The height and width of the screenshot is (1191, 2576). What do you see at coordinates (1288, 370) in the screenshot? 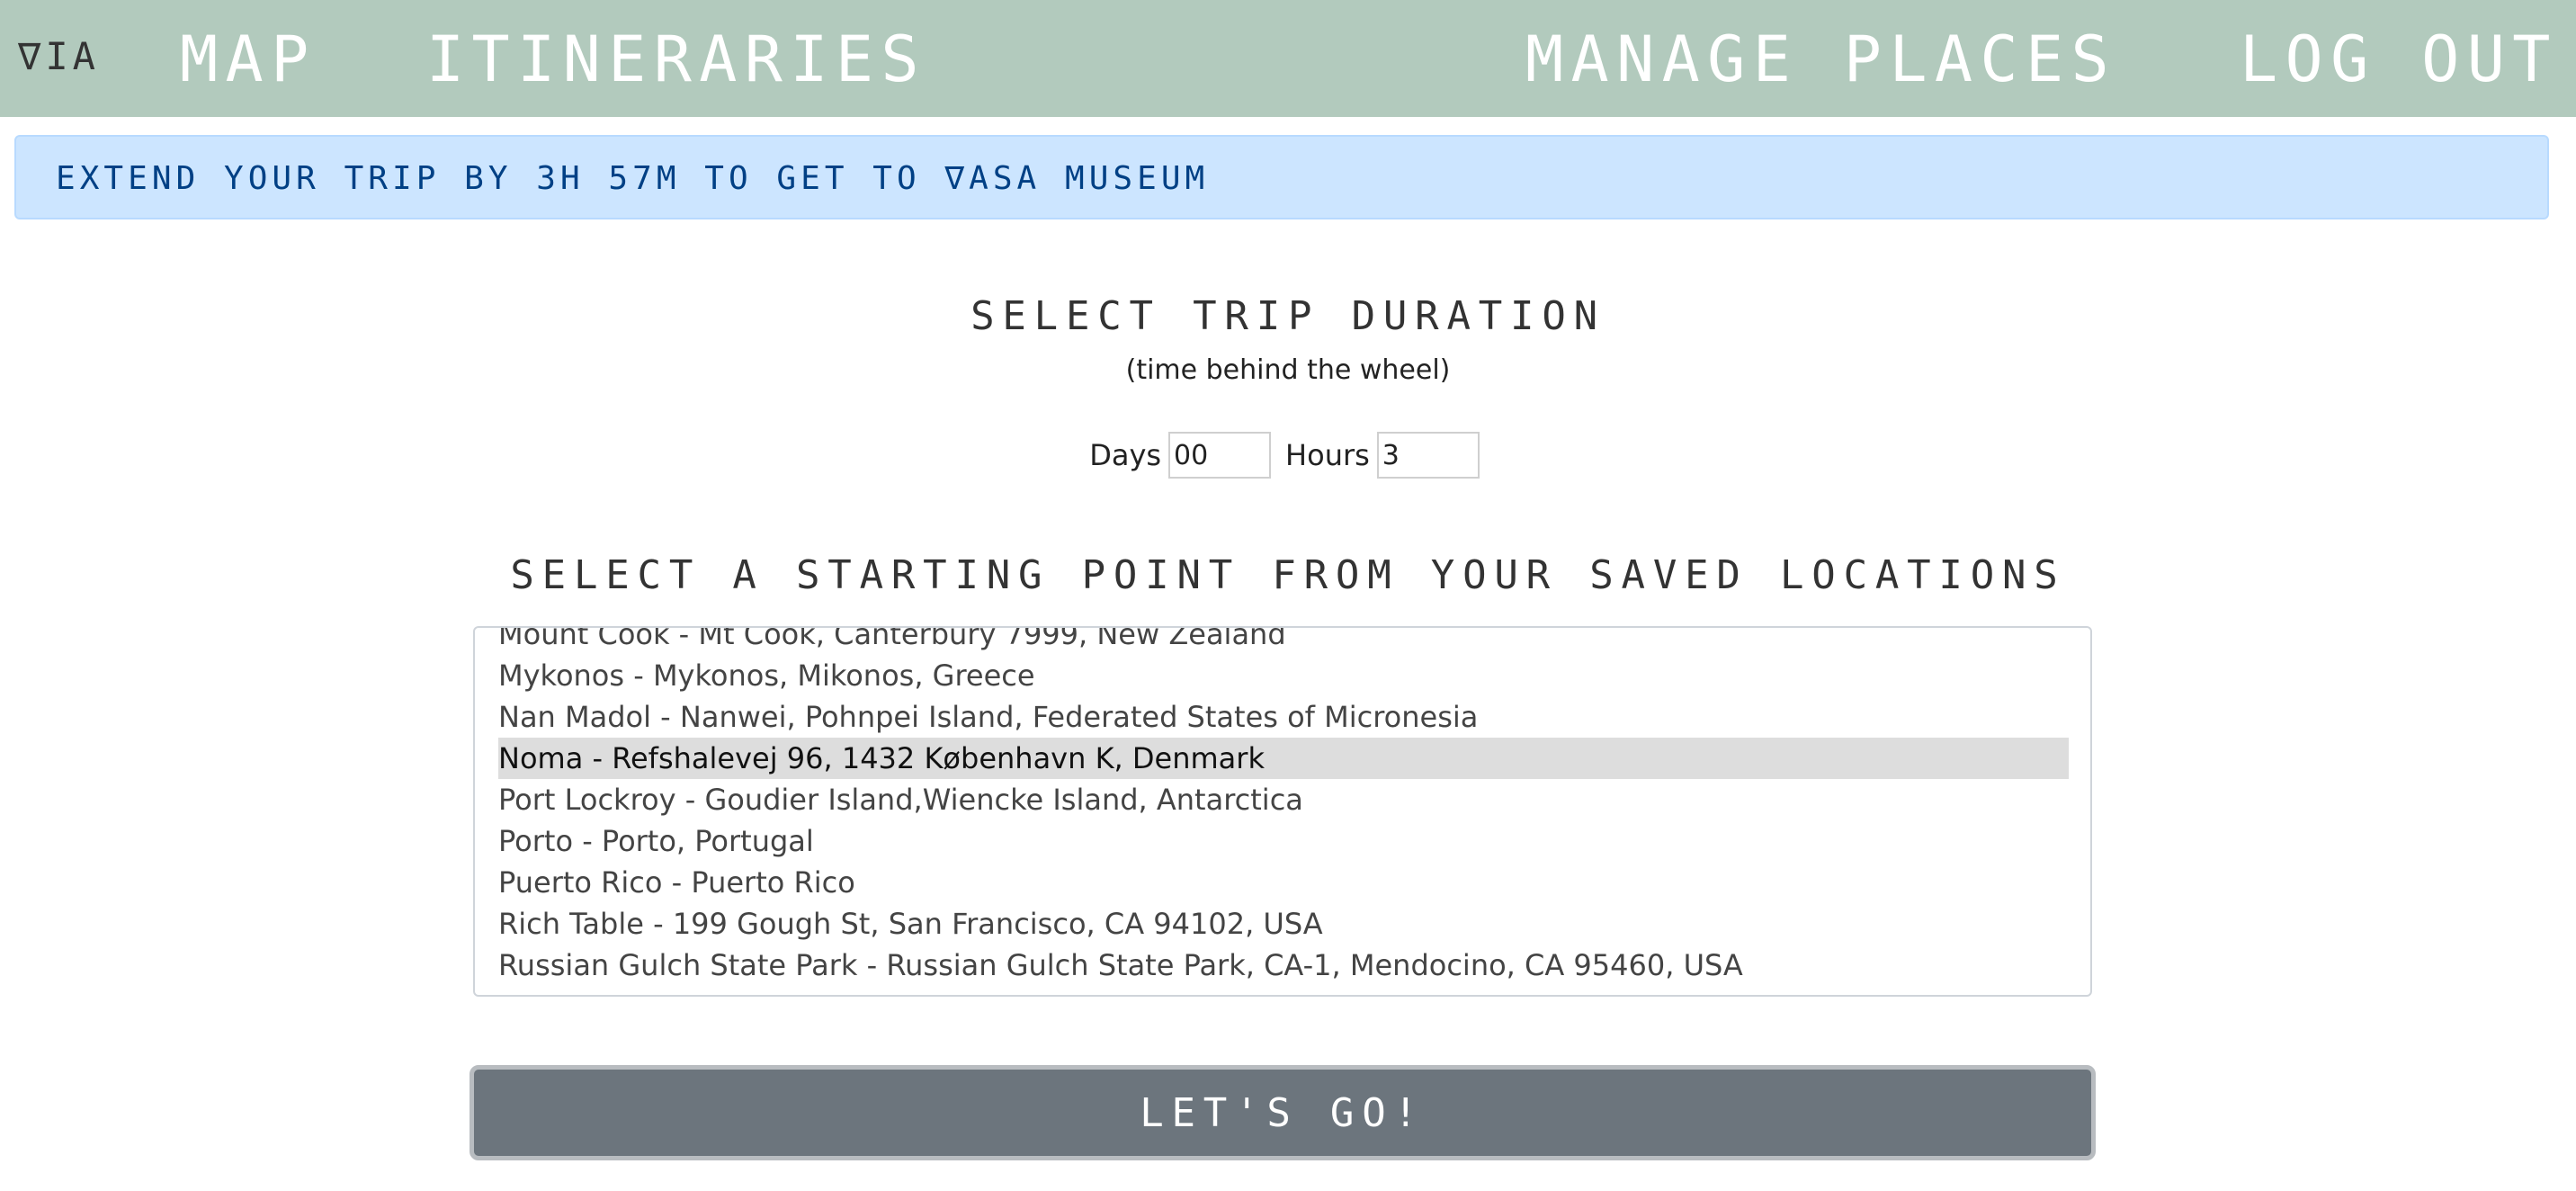
I see `trip-duration-subtext: (time behind the wheel)` at bounding box center [1288, 370].